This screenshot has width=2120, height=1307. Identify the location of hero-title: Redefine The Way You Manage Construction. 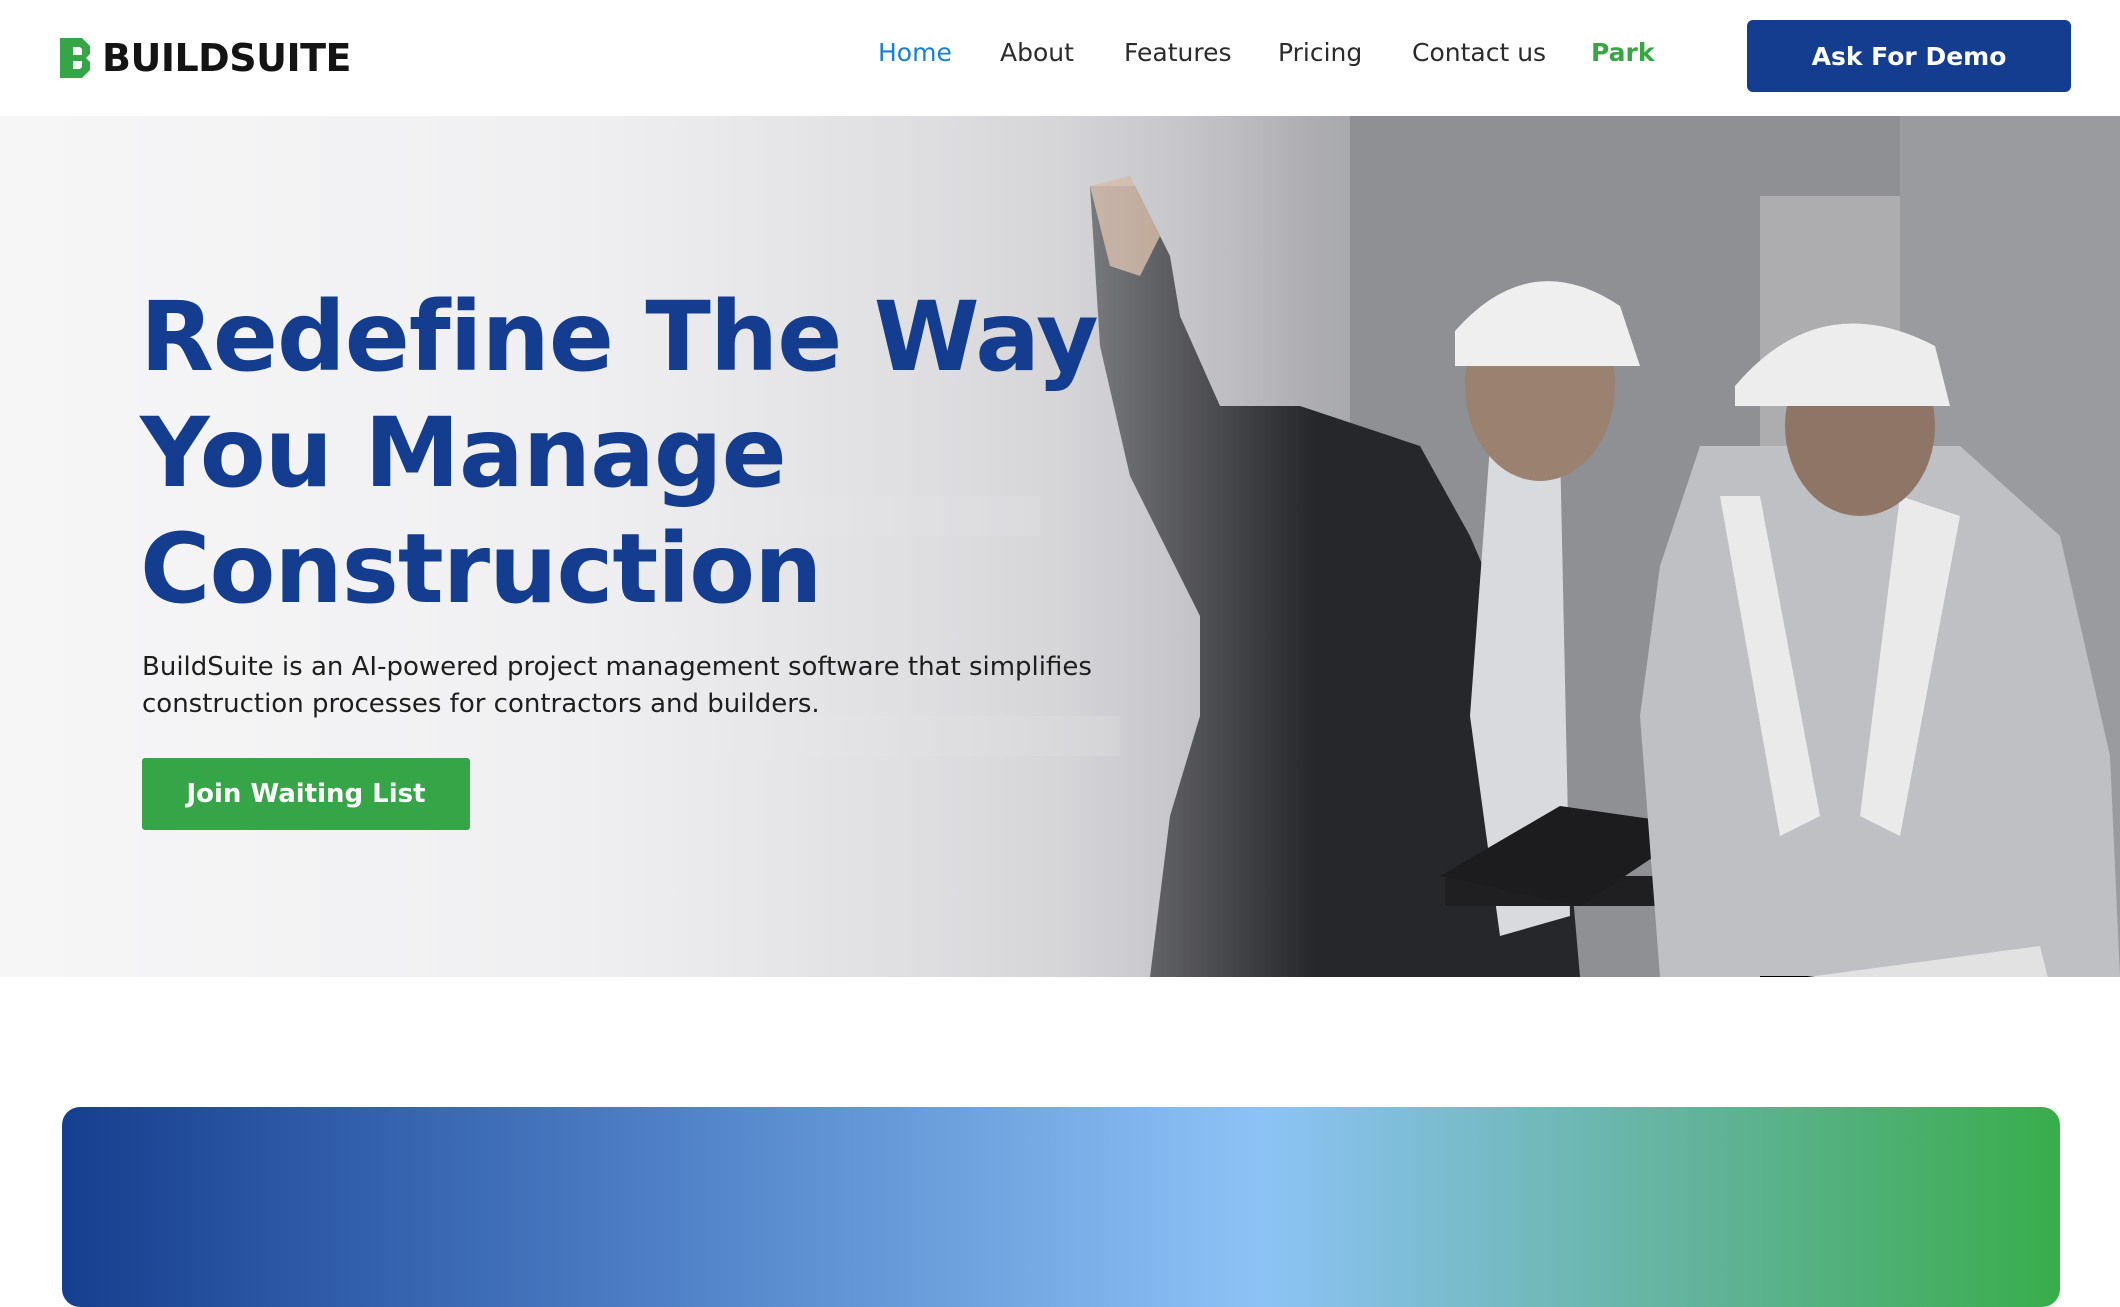
(630, 453).